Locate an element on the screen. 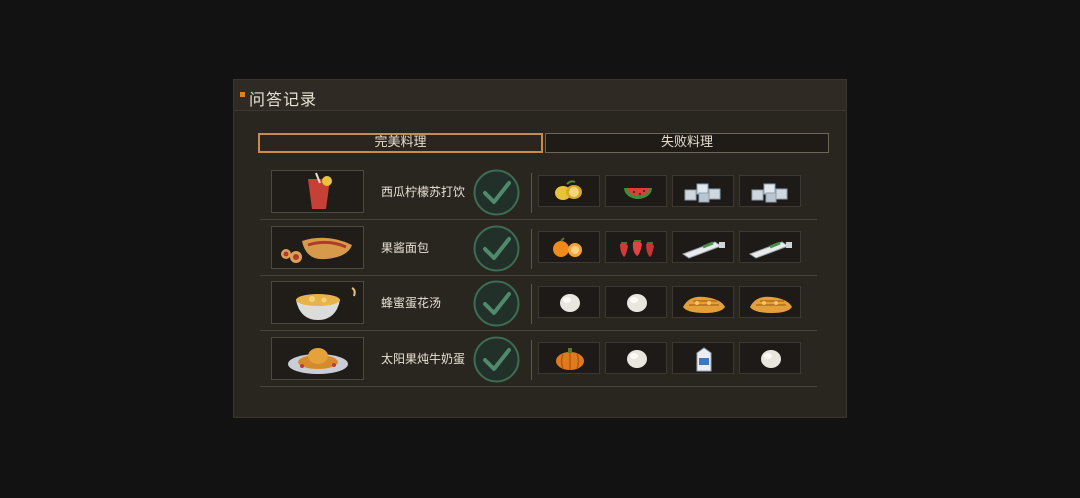  honey-egg-soup-icon is located at coordinates (317, 302).